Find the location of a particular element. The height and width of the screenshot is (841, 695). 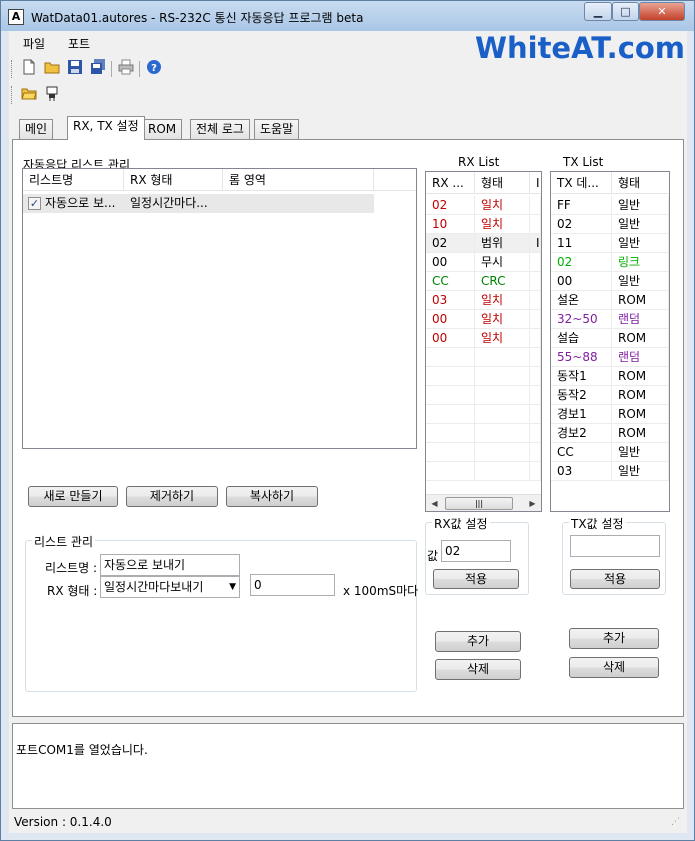

tx-list-row: CC 일반 is located at coordinates (610, 452).